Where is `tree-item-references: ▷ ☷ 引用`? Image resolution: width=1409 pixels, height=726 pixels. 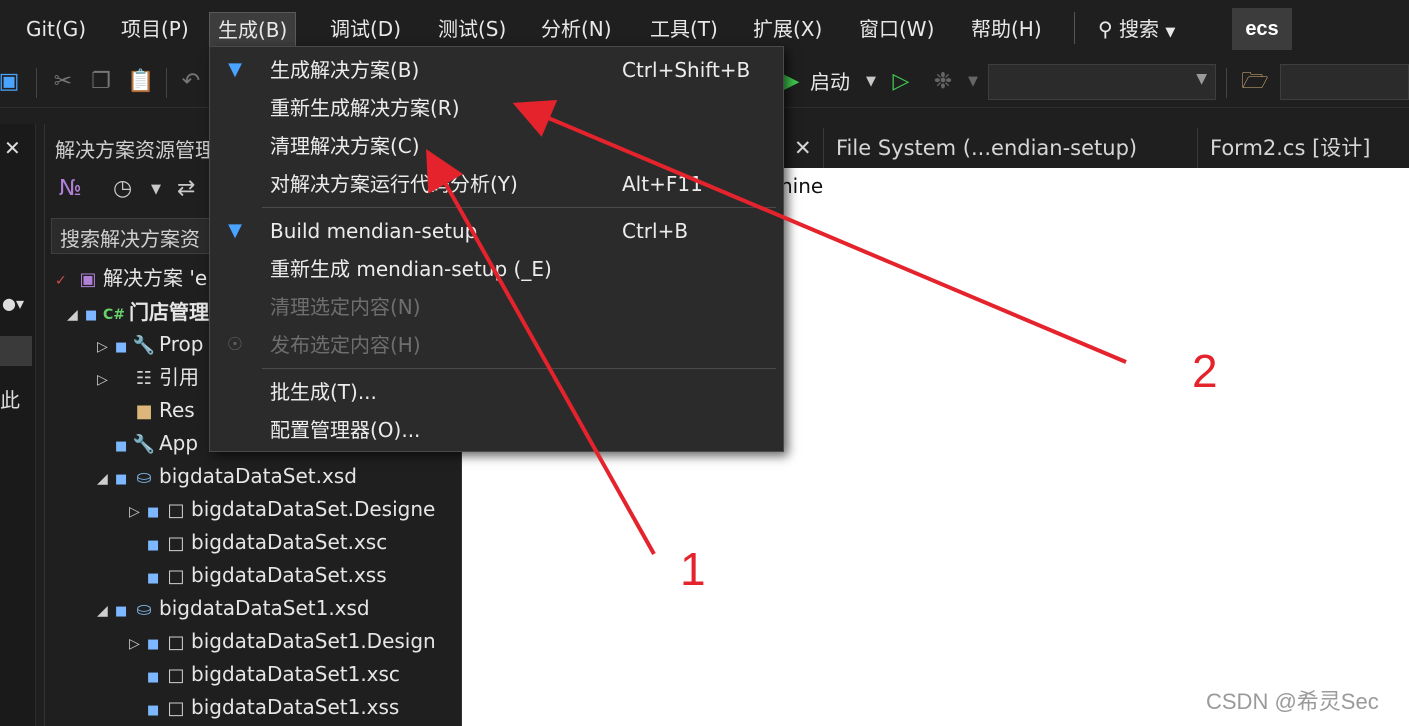
tree-item-references: ▷ ☷ 引用 is located at coordinates (148, 377).